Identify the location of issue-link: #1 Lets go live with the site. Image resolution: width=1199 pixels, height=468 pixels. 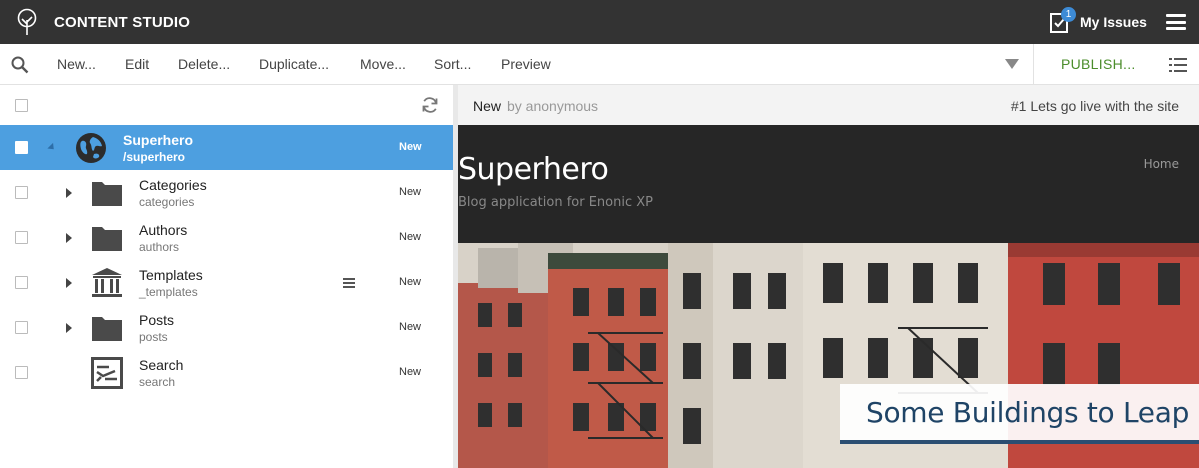
(1095, 106).